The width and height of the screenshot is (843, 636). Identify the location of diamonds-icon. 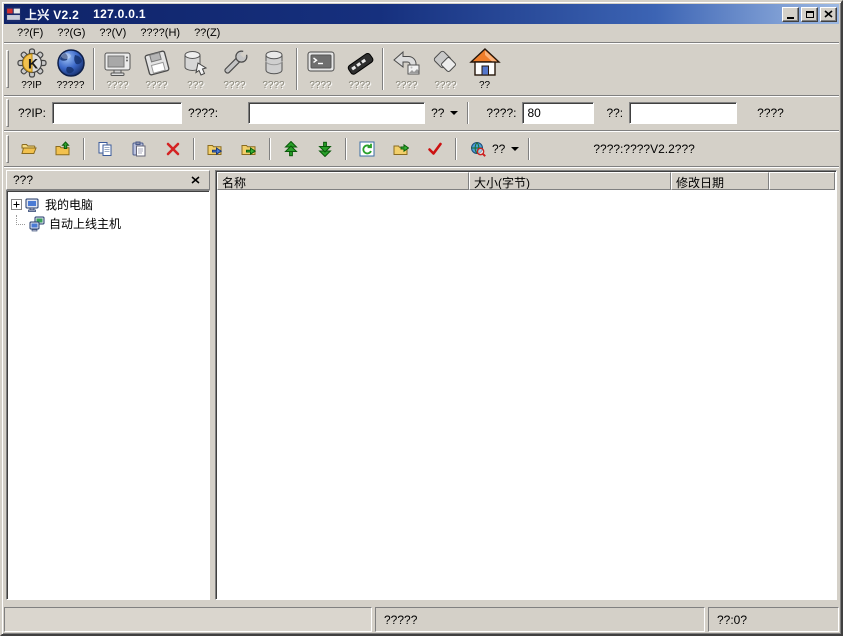
(444, 61).